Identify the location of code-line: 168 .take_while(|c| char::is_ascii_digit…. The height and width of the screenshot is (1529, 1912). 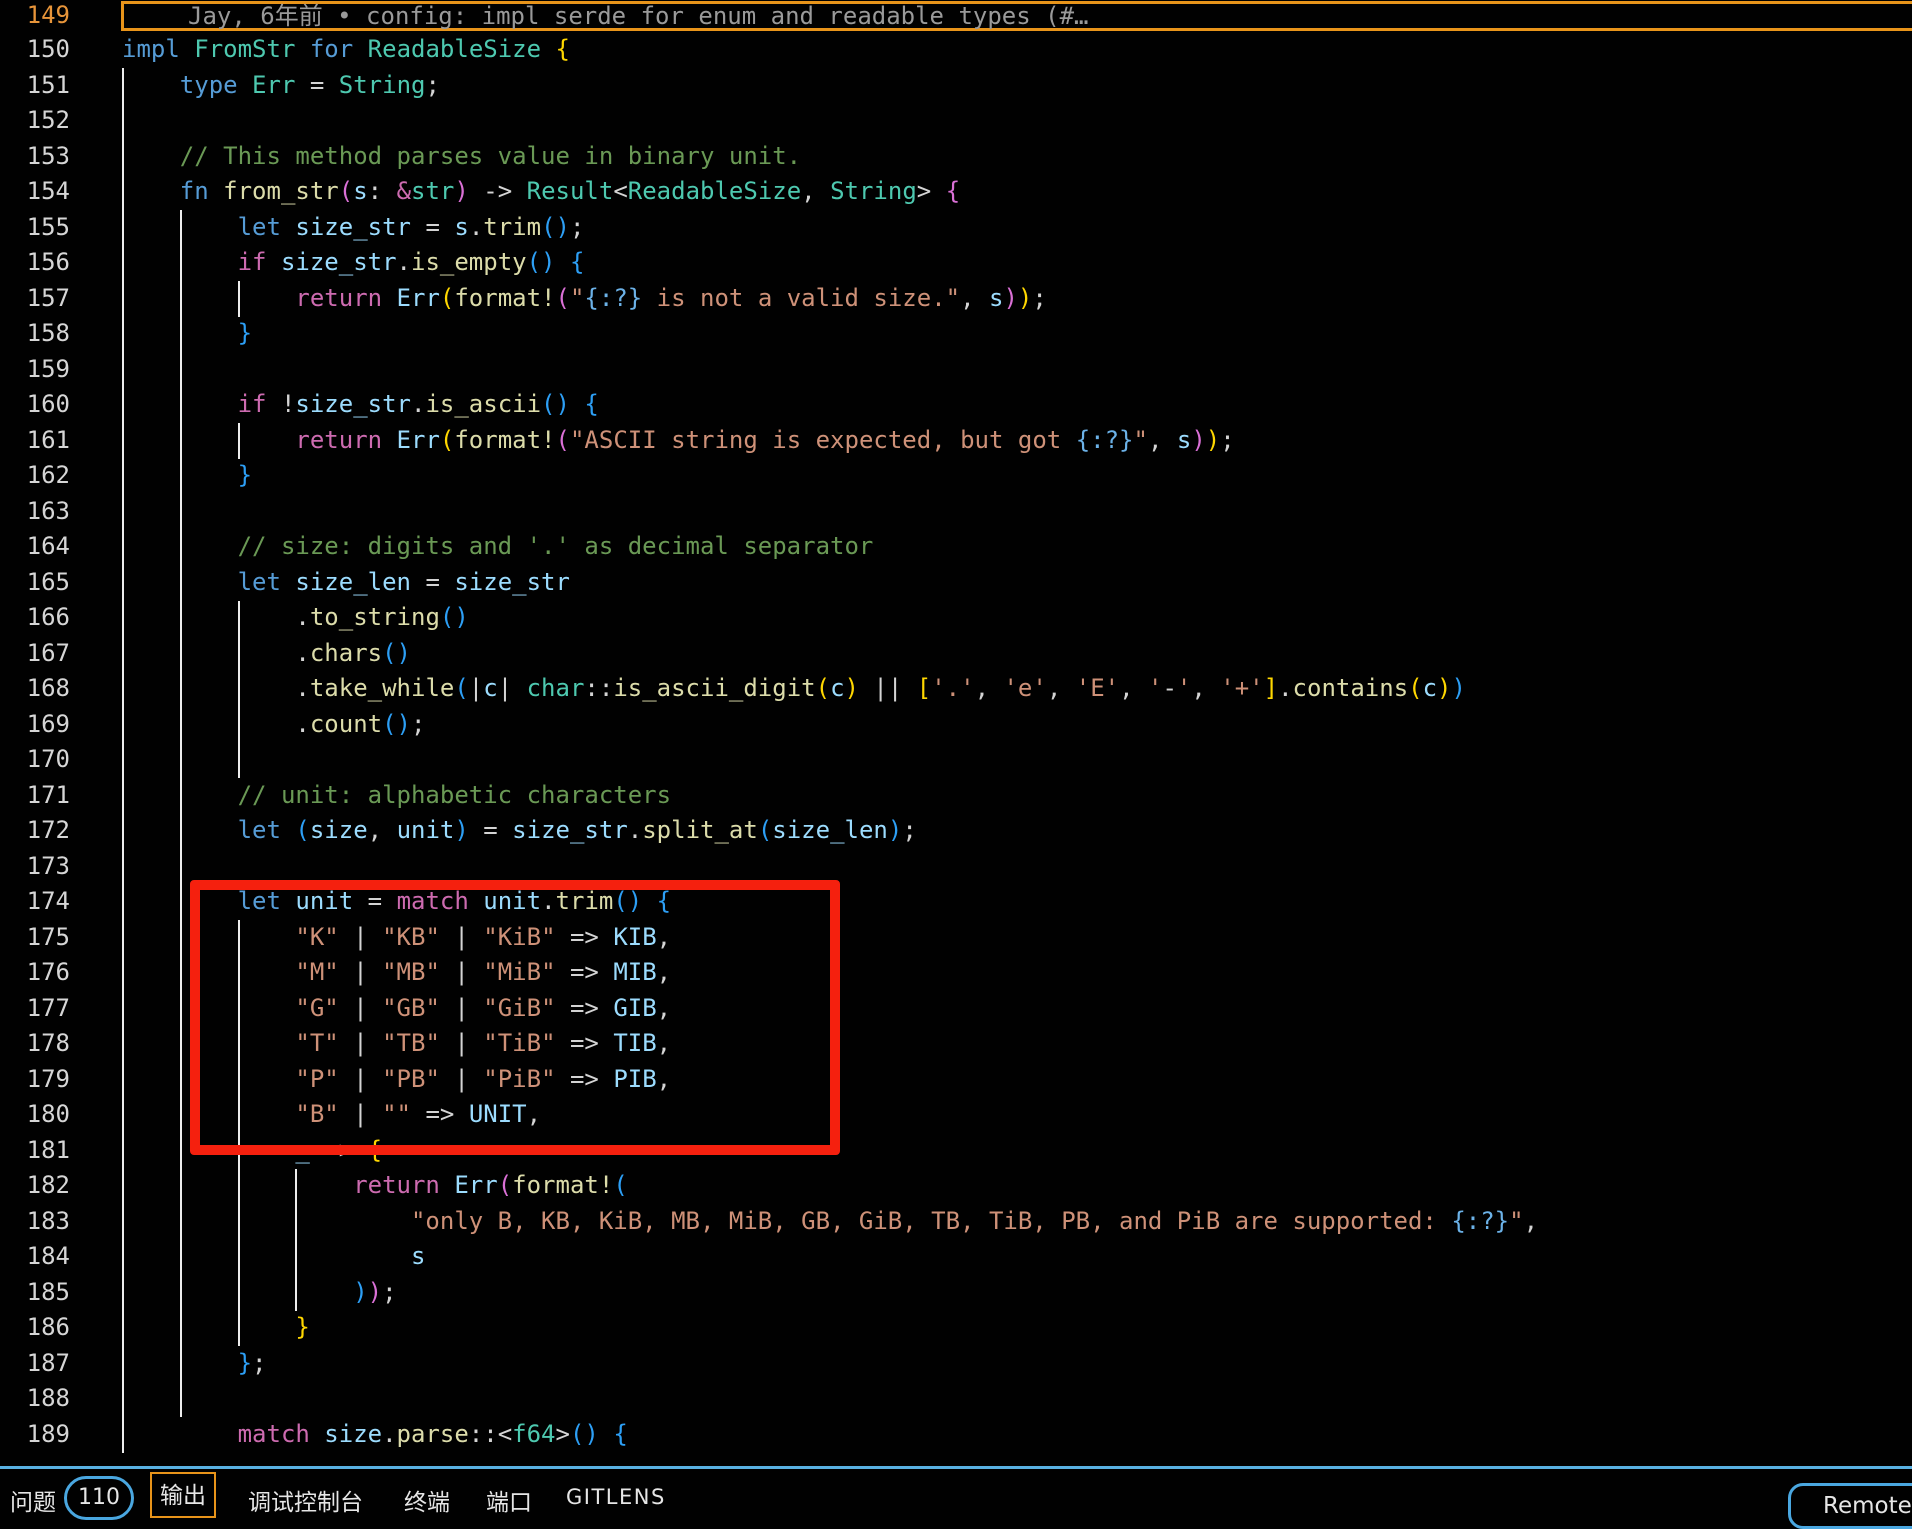
(956, 689).